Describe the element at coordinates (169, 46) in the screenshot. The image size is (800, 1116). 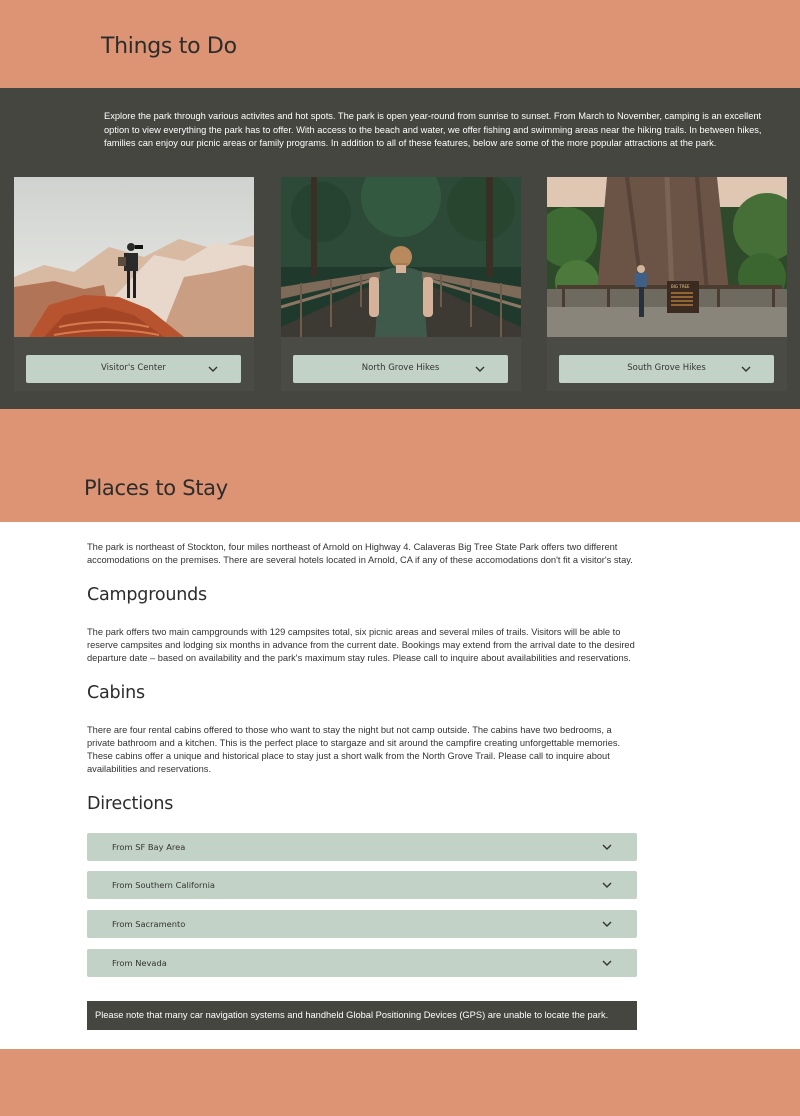
I see `things-to-do-title: Things to Do` at that location.